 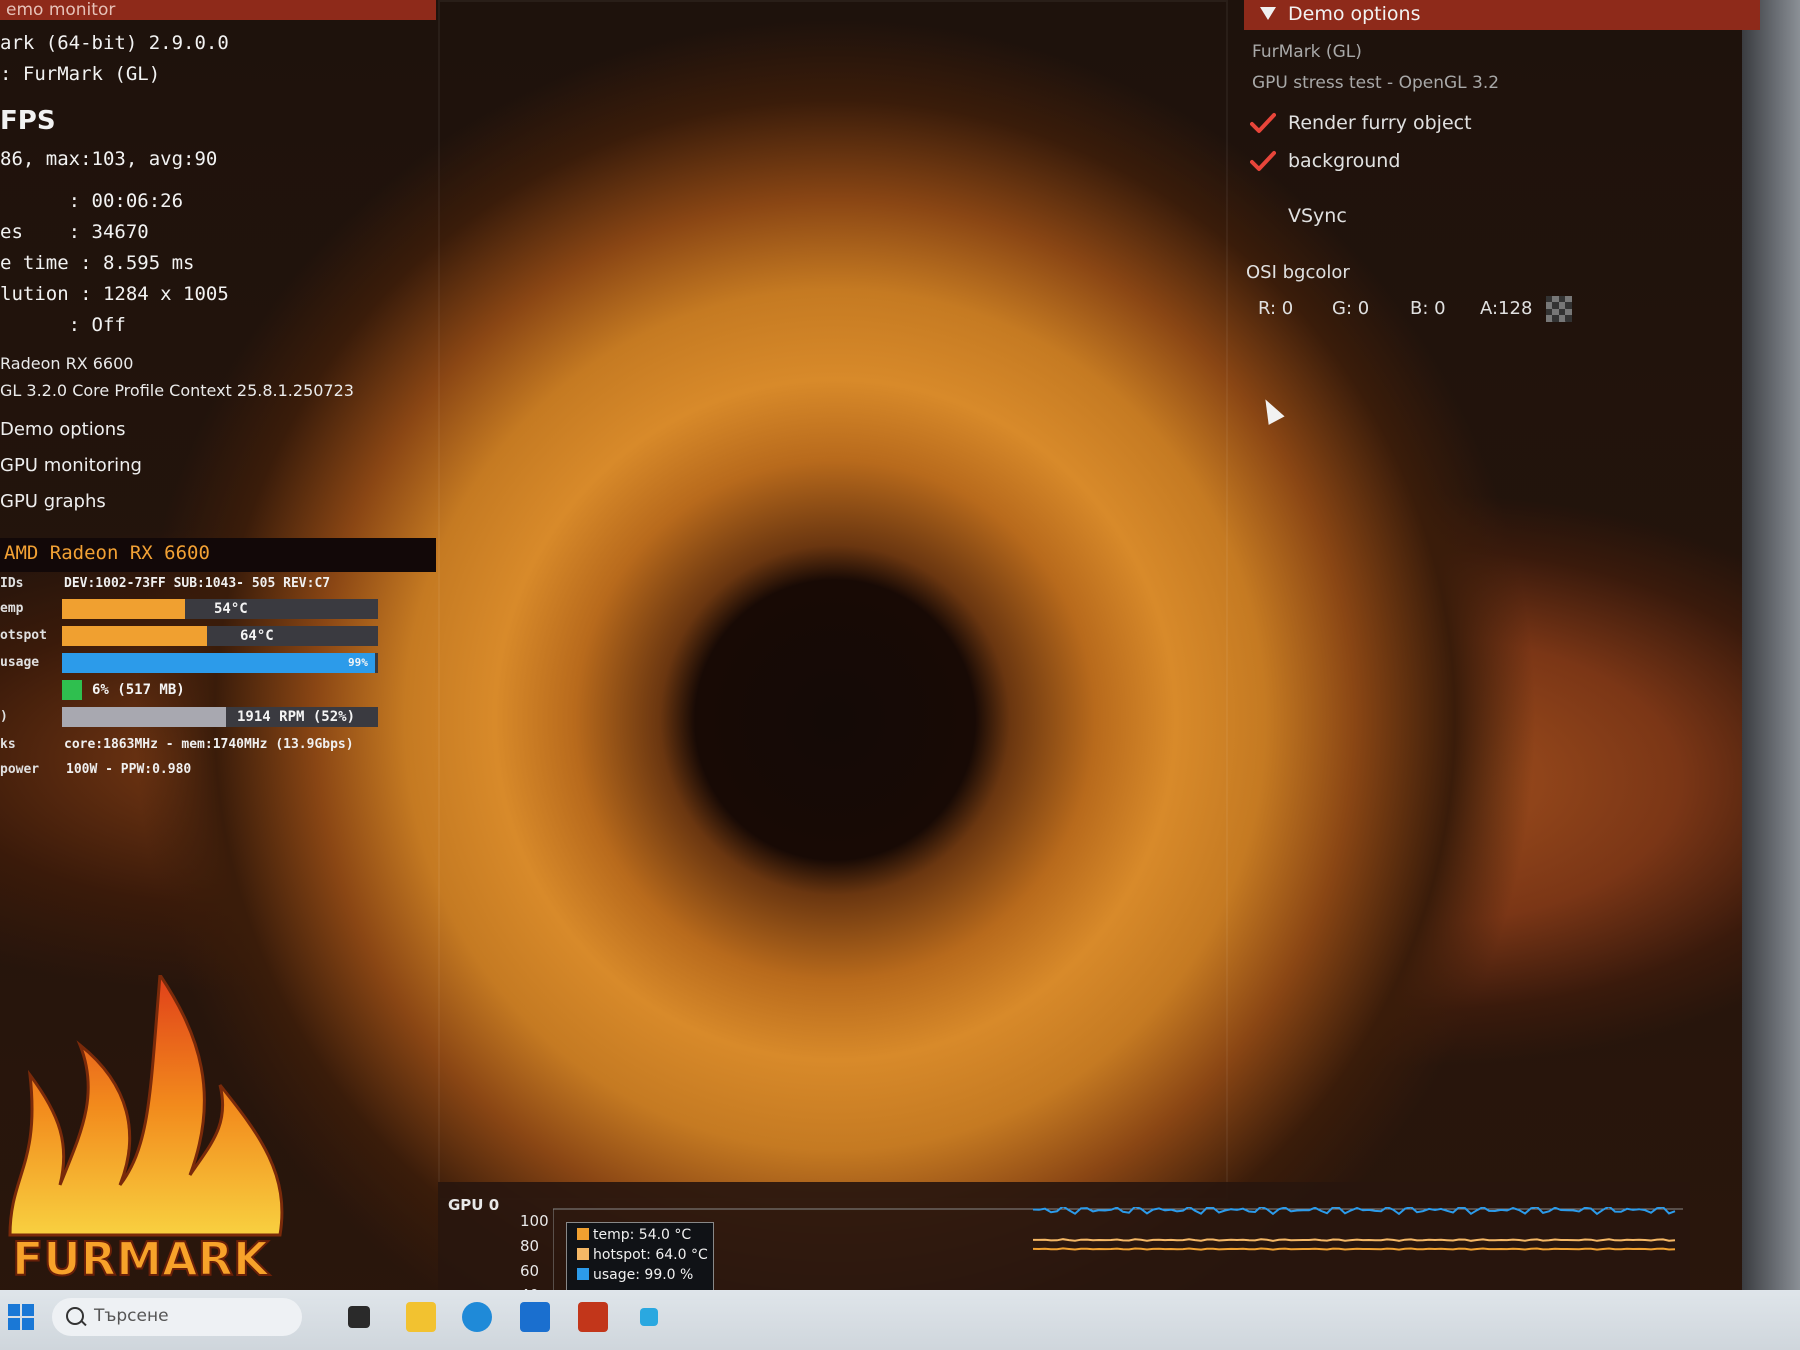 What do you see at coordinates (474, 1205) in the screenshot?
I see `graph-gpu-label: GPU 0` at bounding box center [474, 1205].